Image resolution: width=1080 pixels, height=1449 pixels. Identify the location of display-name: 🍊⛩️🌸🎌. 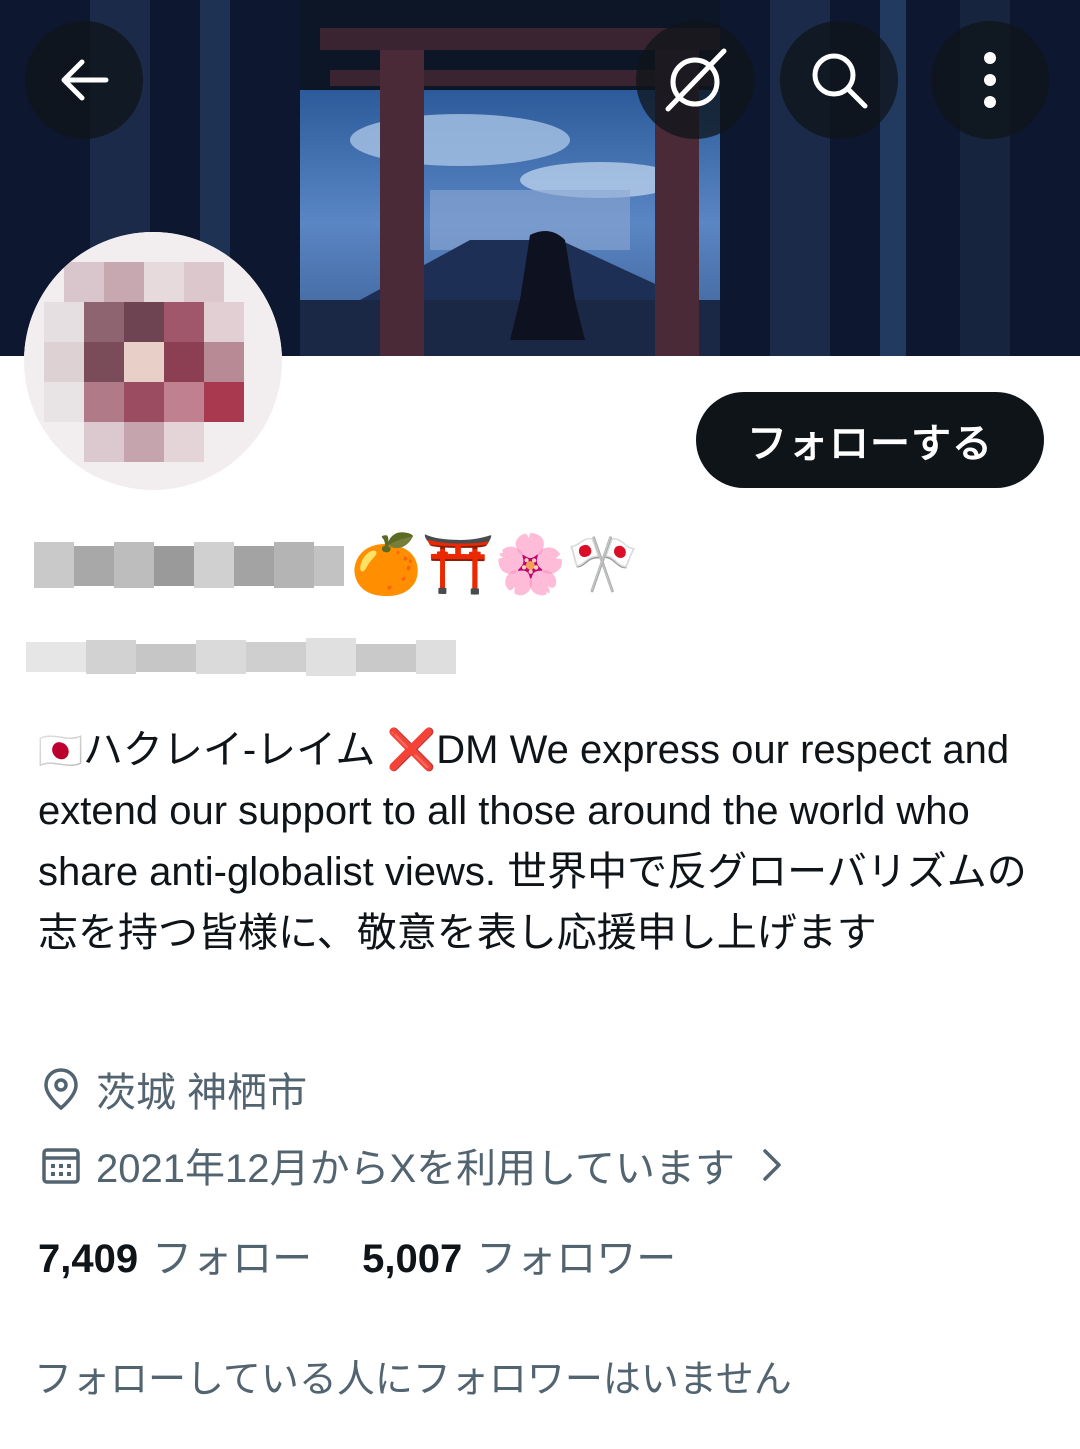
(336, 564).